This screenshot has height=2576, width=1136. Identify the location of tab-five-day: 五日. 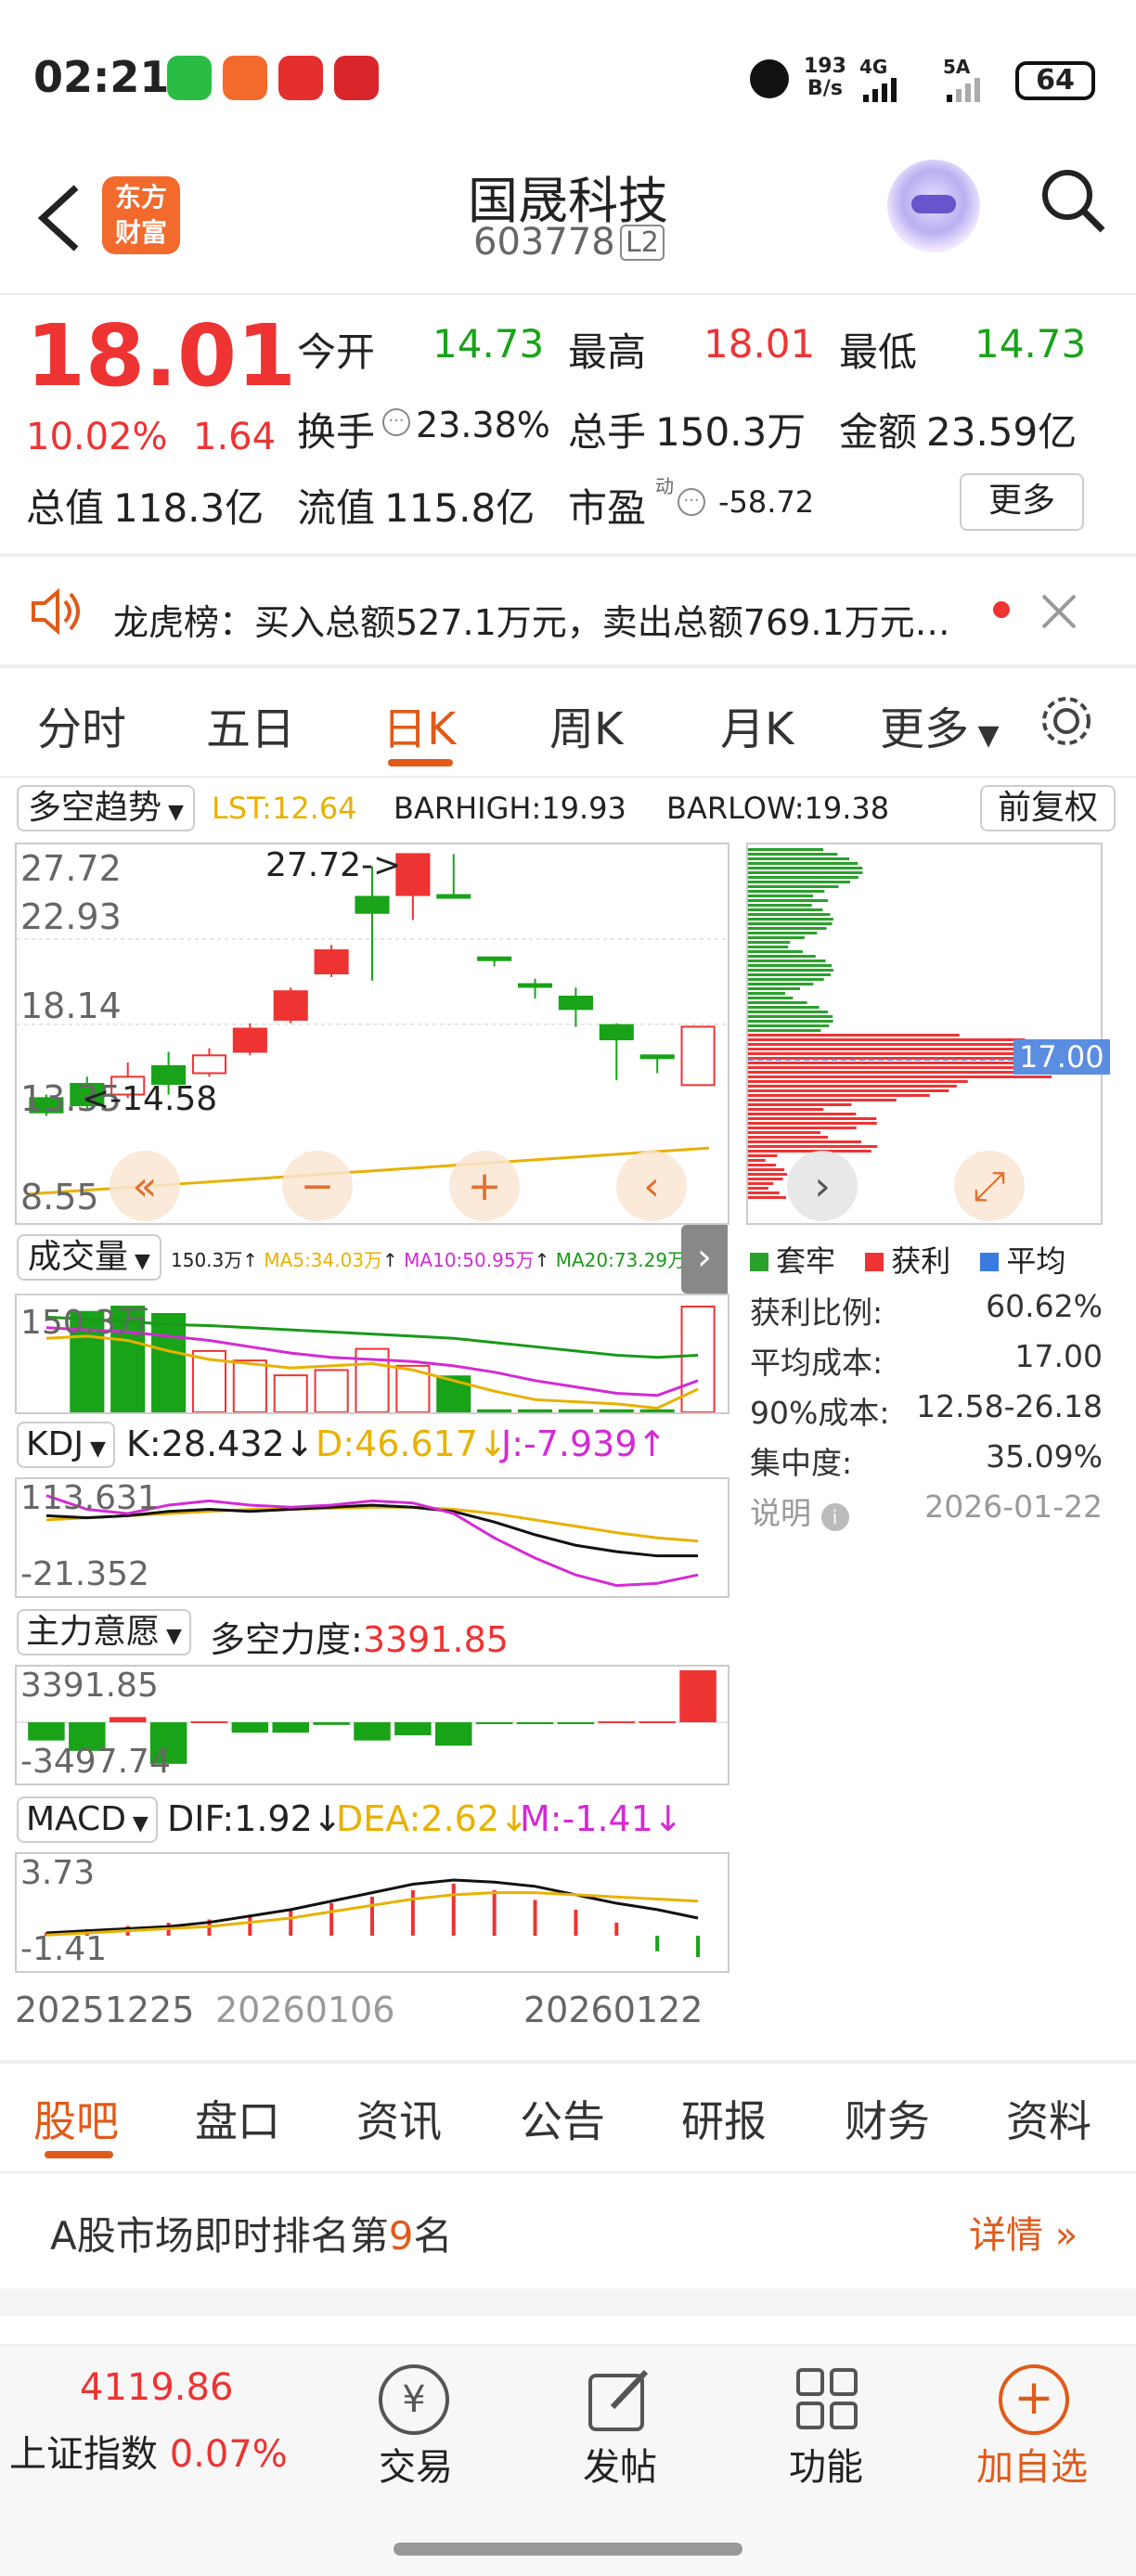
(250, 725).